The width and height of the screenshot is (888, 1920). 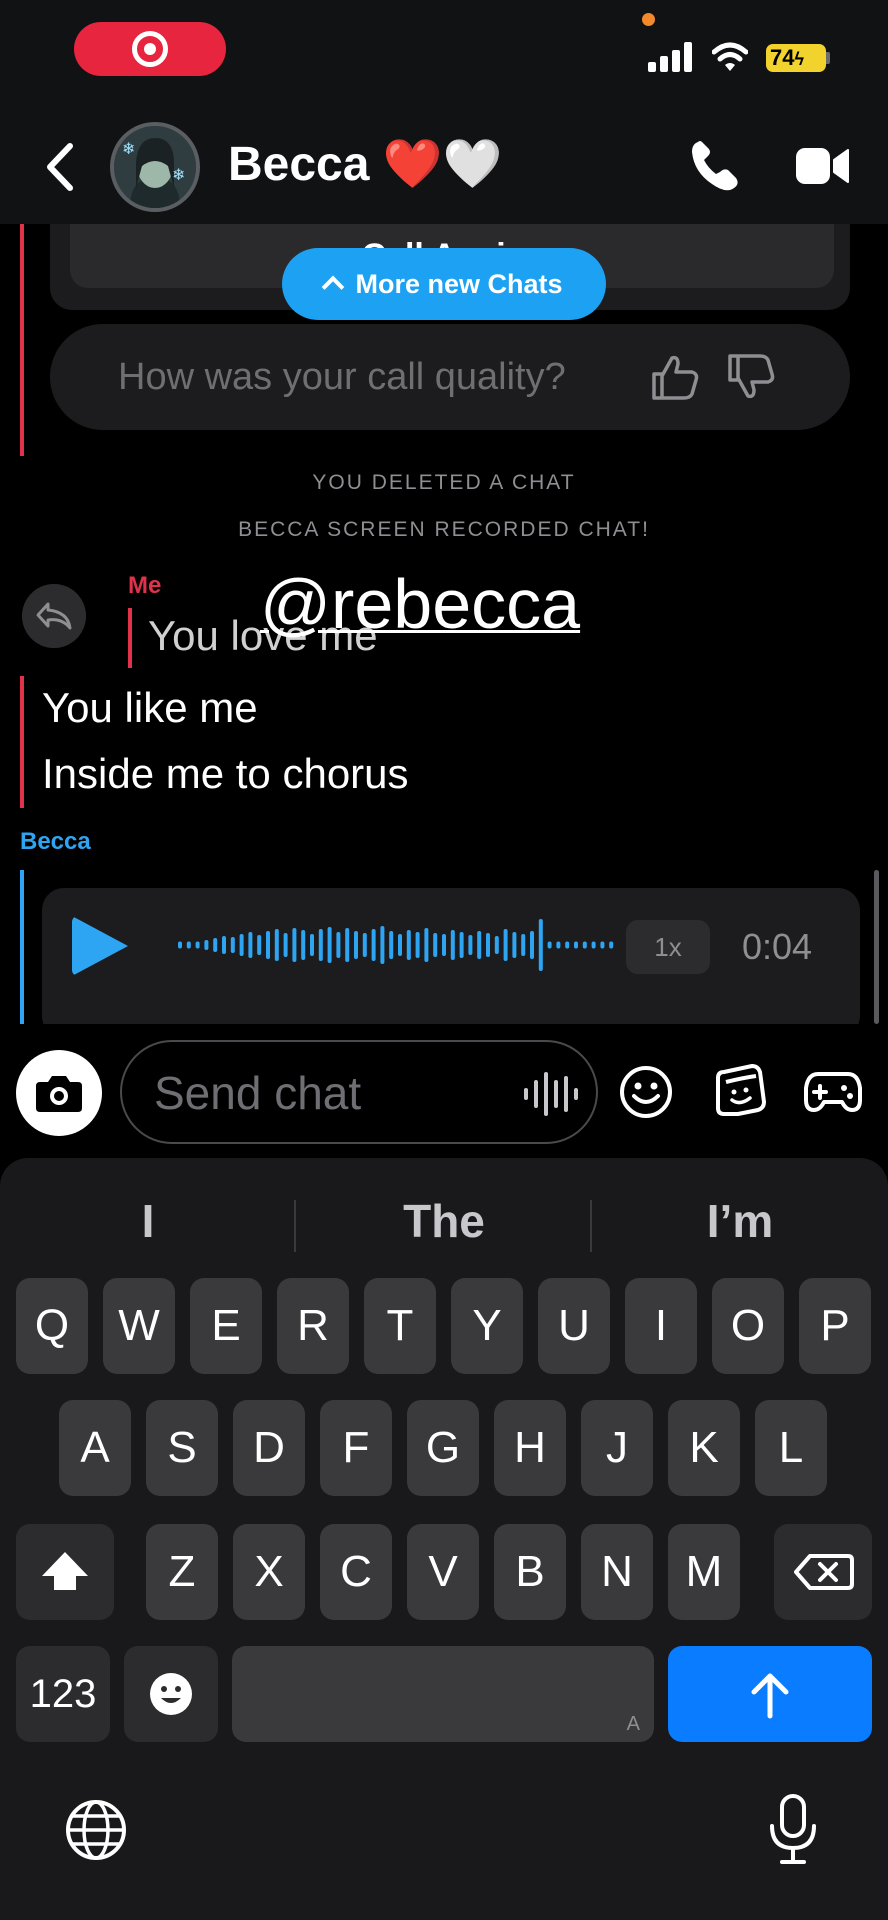 I want to click on target-icon, so click(x=150, y=49).